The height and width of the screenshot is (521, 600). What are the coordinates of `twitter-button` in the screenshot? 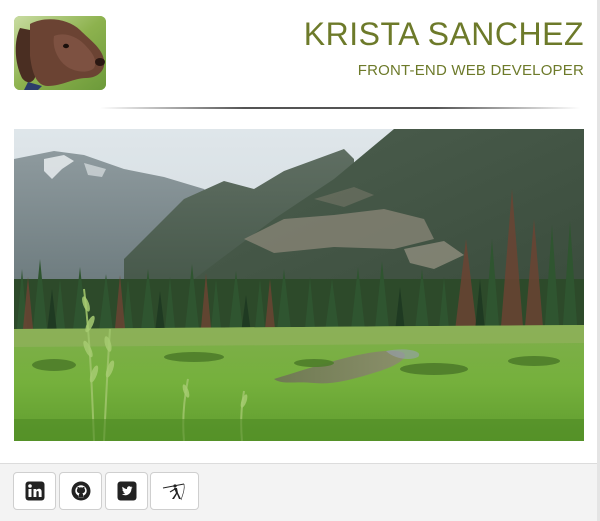 It's located at (126, 491).